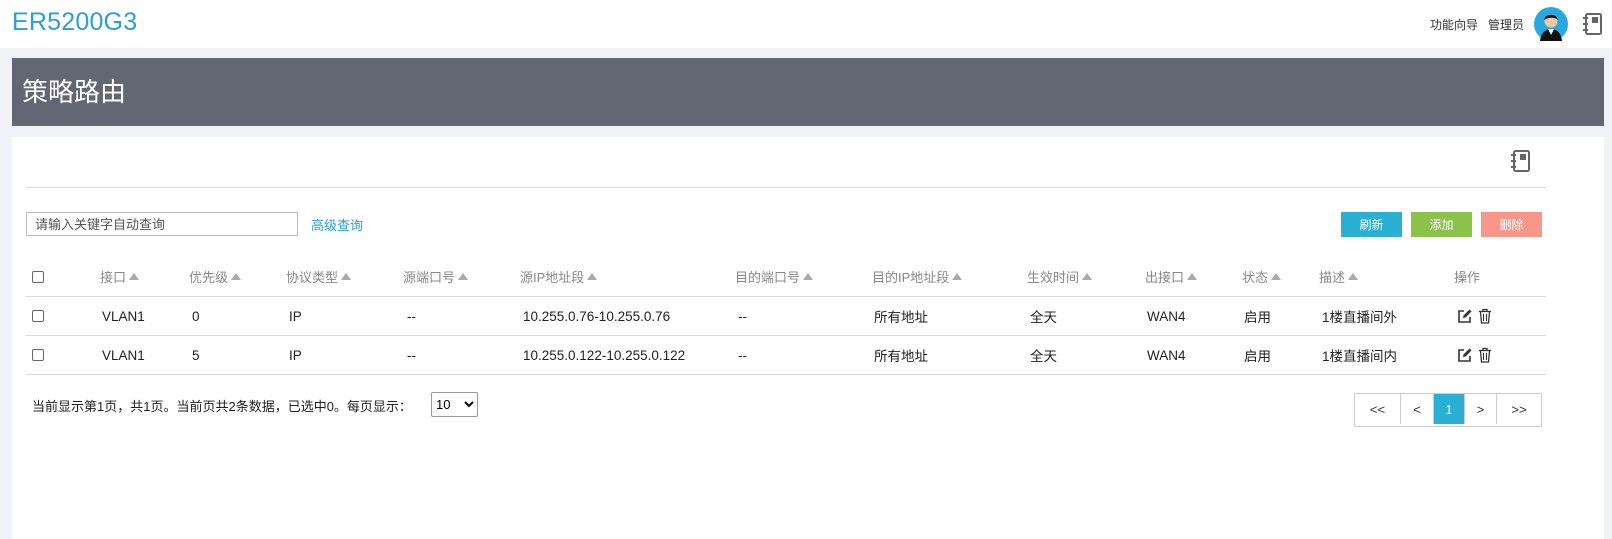 This screenshot has height=539, width=1612. What do you see at coordinates (1378, 409) in the screenshot?
I see `first-page-button: <<` at bounding box center [1378, 409].